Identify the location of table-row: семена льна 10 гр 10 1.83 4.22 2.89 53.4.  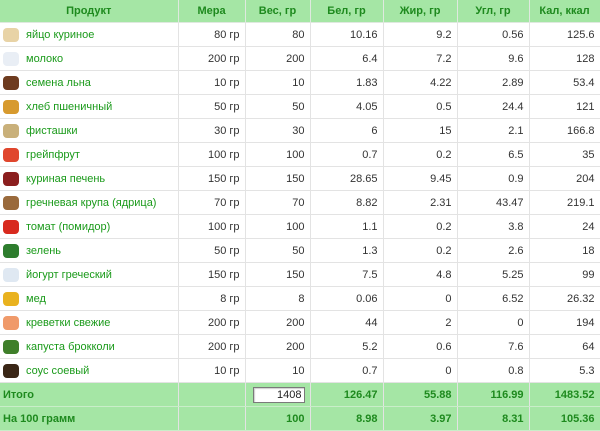
(300, 82).